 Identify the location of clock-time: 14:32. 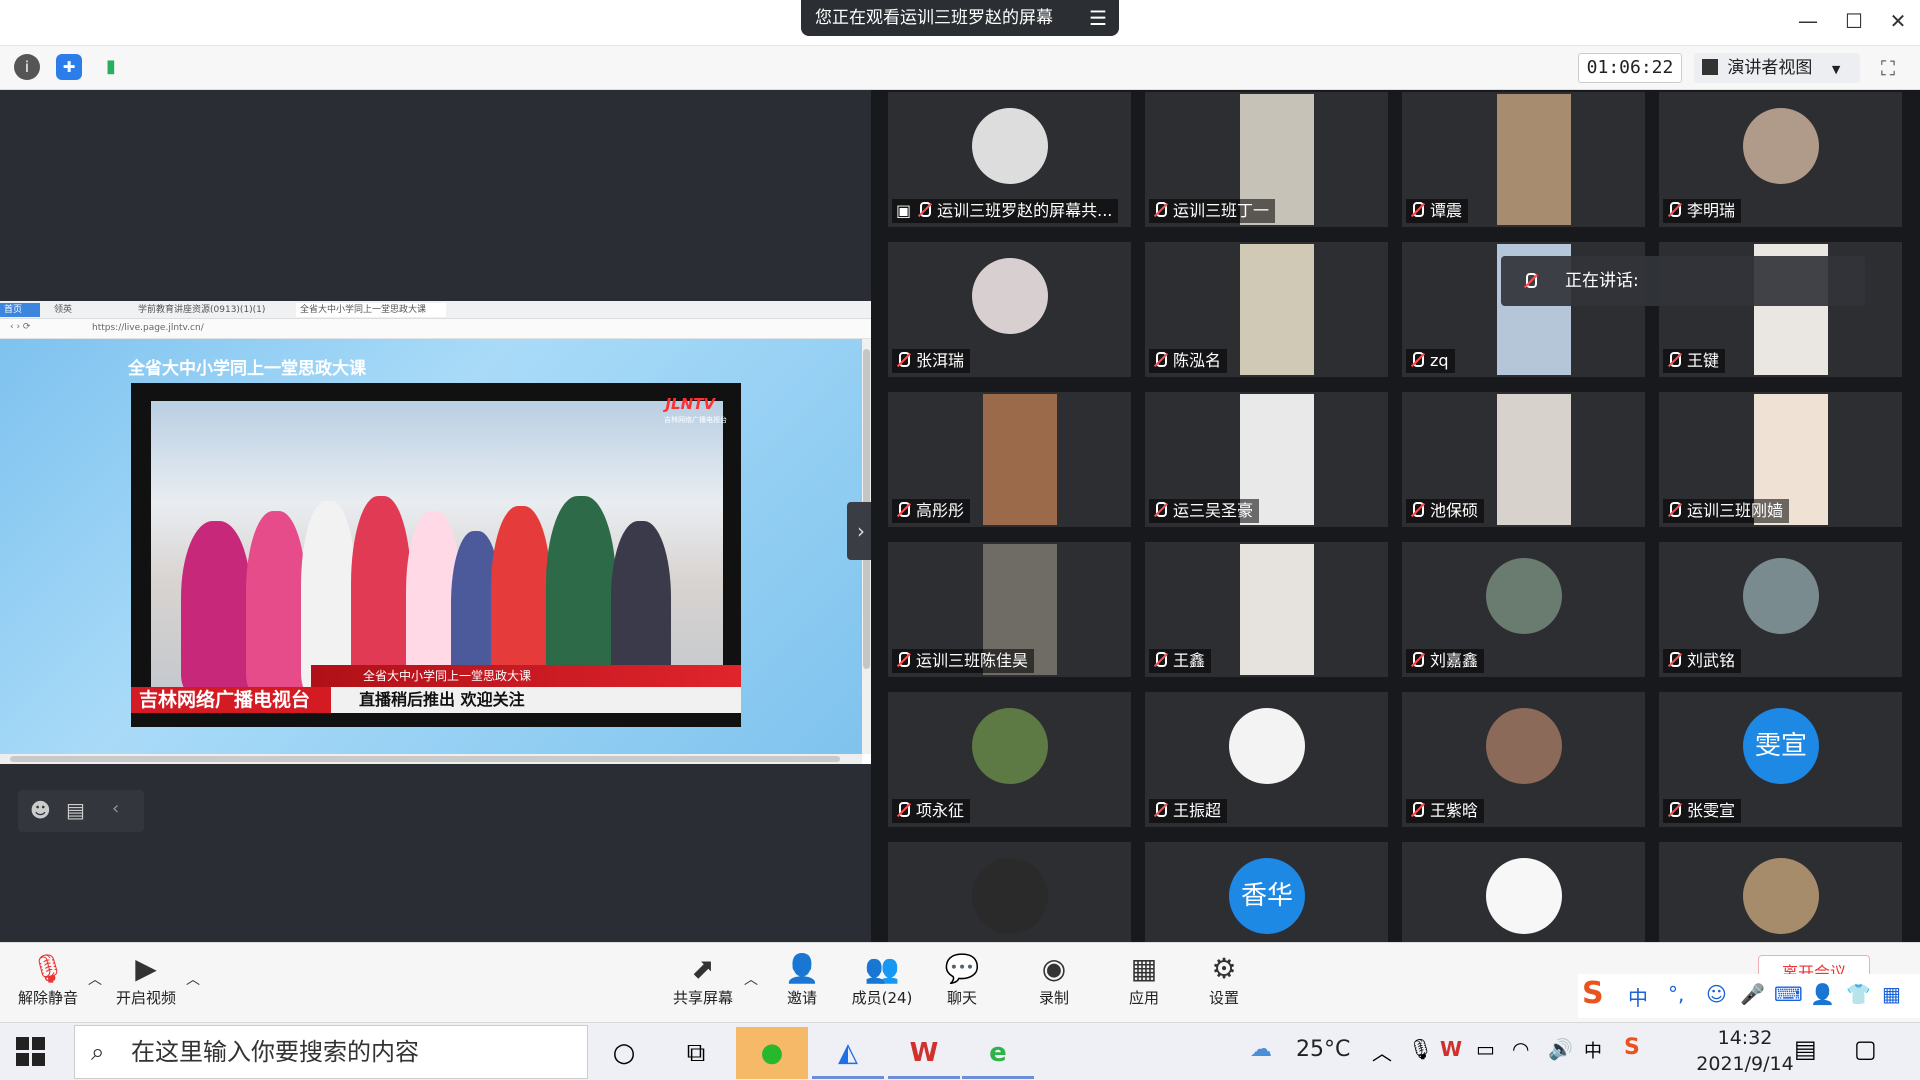
(1745, 1038).